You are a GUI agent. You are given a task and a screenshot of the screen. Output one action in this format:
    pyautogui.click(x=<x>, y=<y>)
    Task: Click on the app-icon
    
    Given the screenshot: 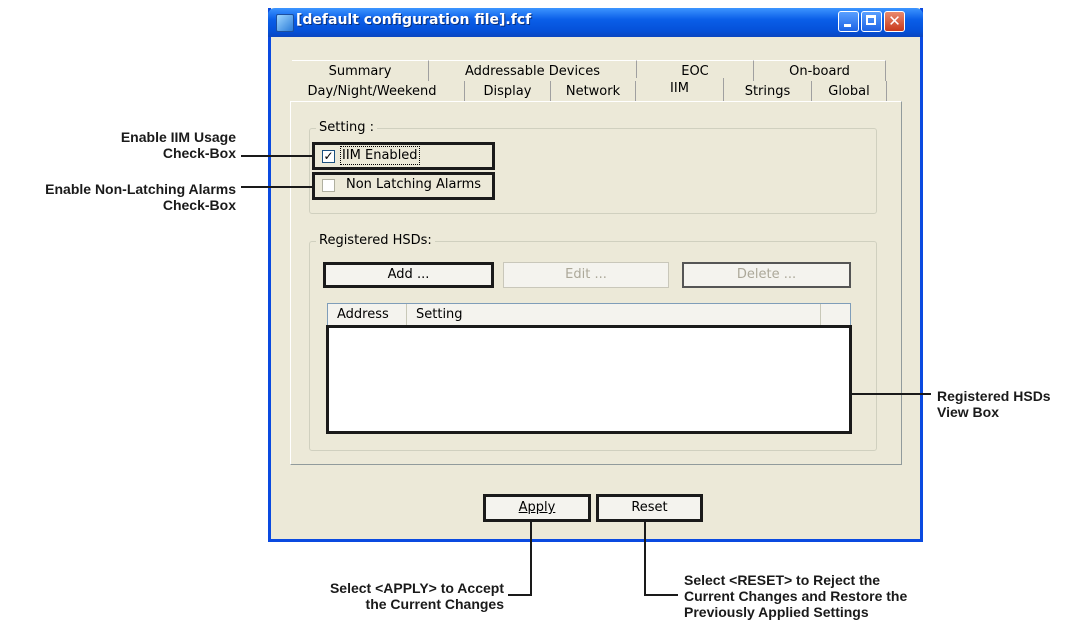 What is the action you would take?
    pyautogui.click(x=285, y=23)
    